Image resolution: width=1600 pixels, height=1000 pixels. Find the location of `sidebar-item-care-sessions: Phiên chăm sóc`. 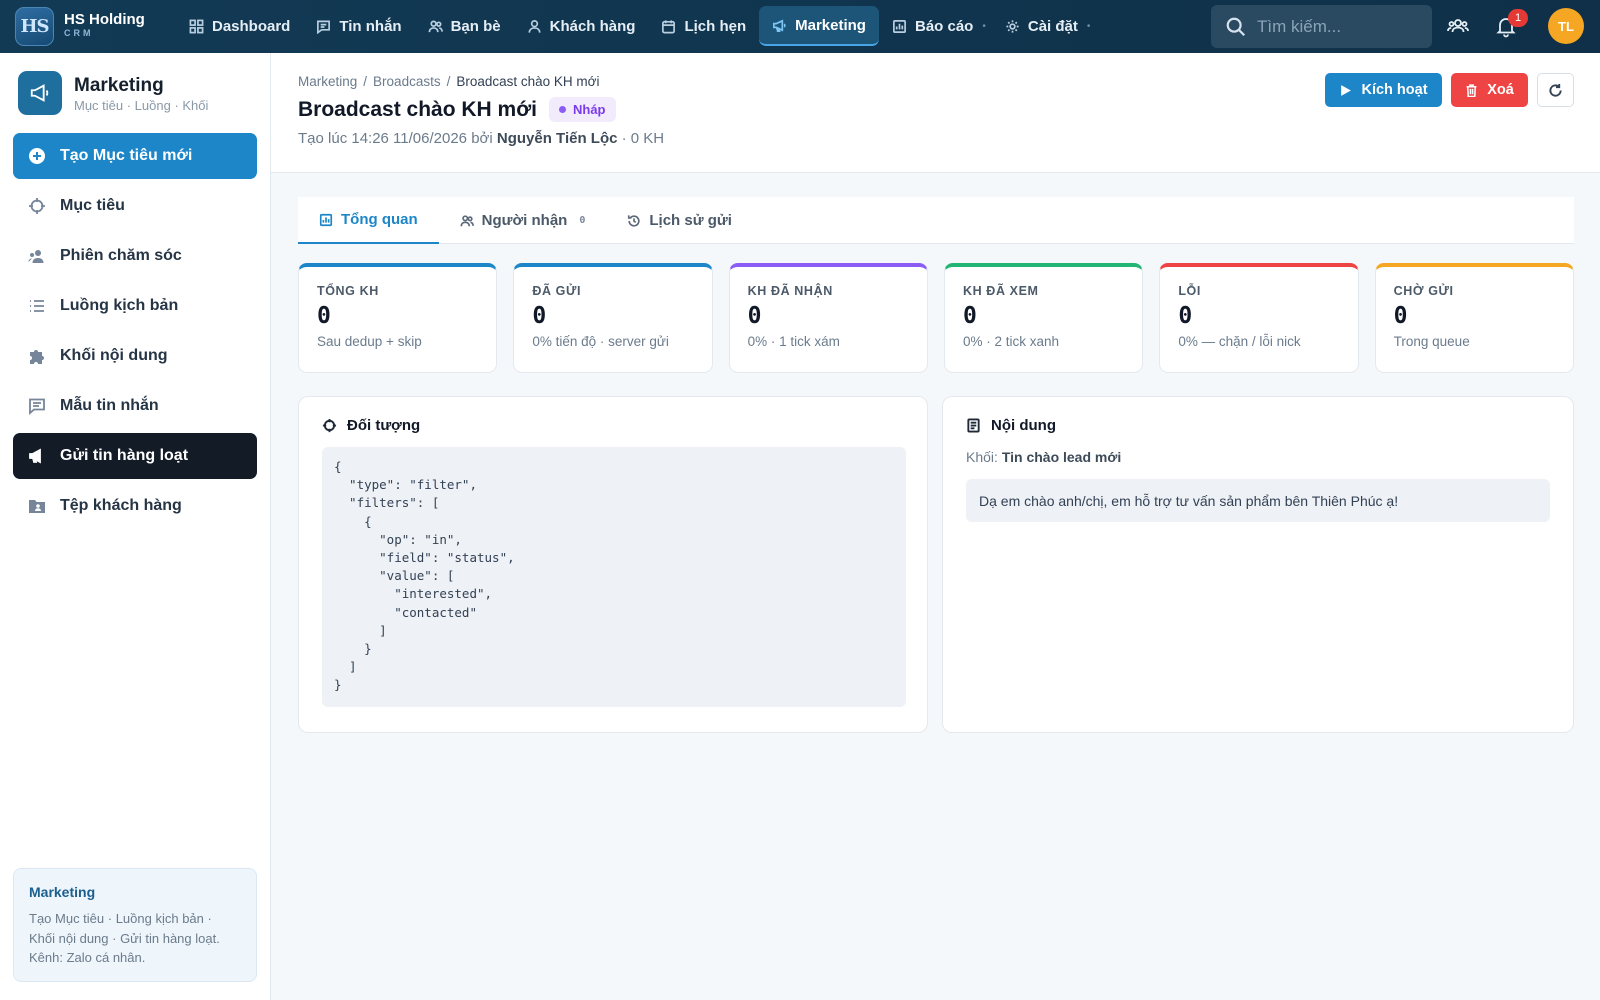

sidebar-item-care-sessions: Phiên chăm sóc is located at coordinates (135, 256).